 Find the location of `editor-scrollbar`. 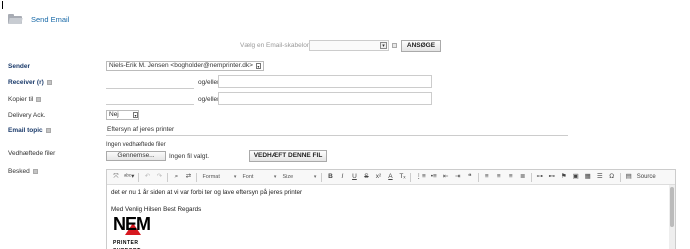

editor-scrollbar is located at coordinates (672, 217).